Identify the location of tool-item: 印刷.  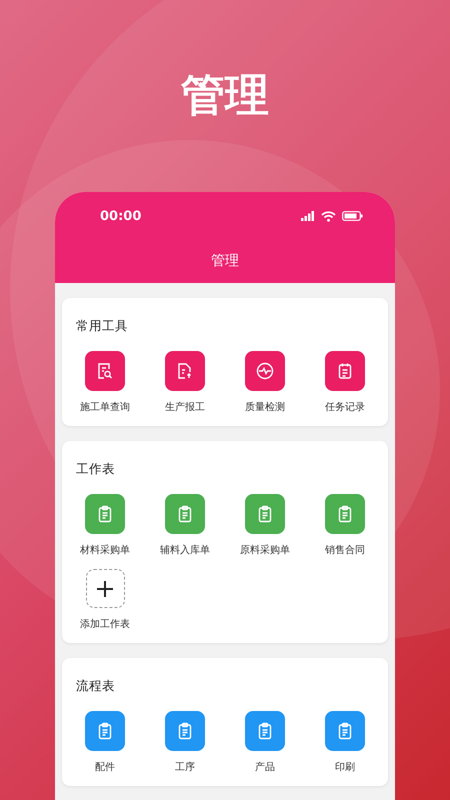
(345, 742).